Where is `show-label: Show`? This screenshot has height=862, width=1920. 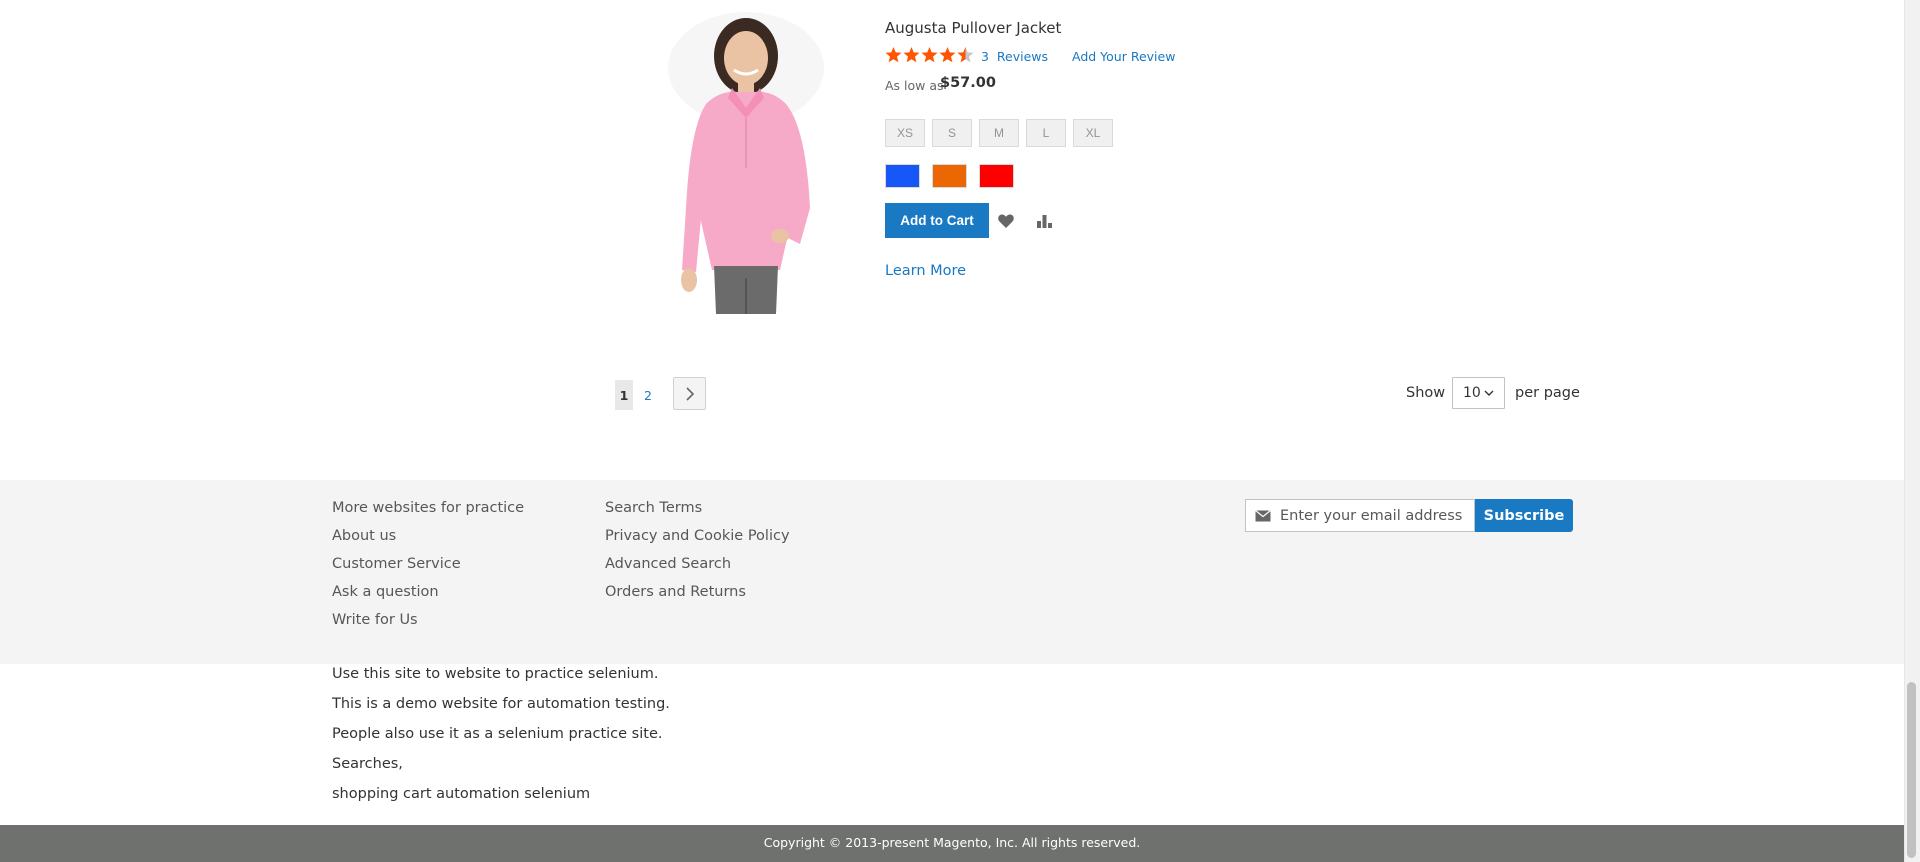 show-label: Show is located at coordinates (1426, 393).